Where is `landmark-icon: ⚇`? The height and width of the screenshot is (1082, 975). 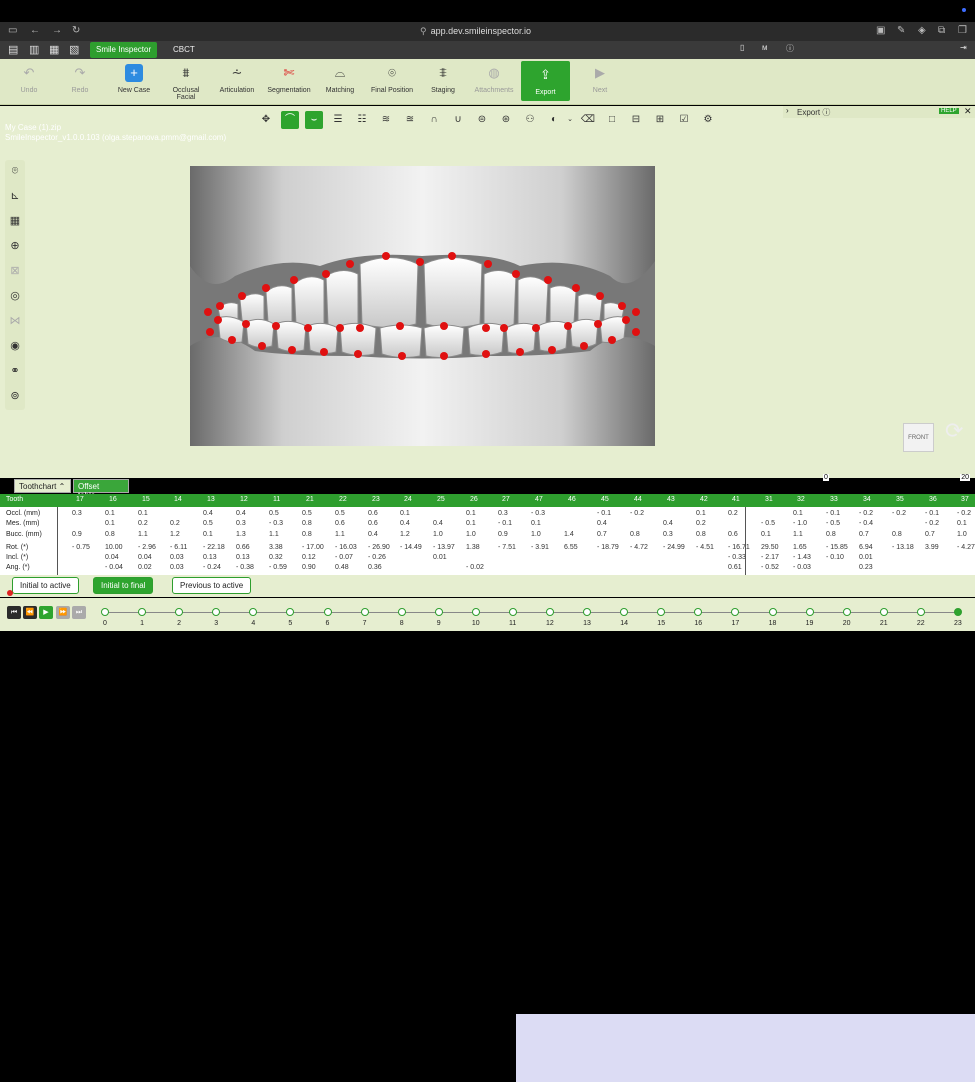 landmark-icon: ⚇ is located at coordinates (530, 120).